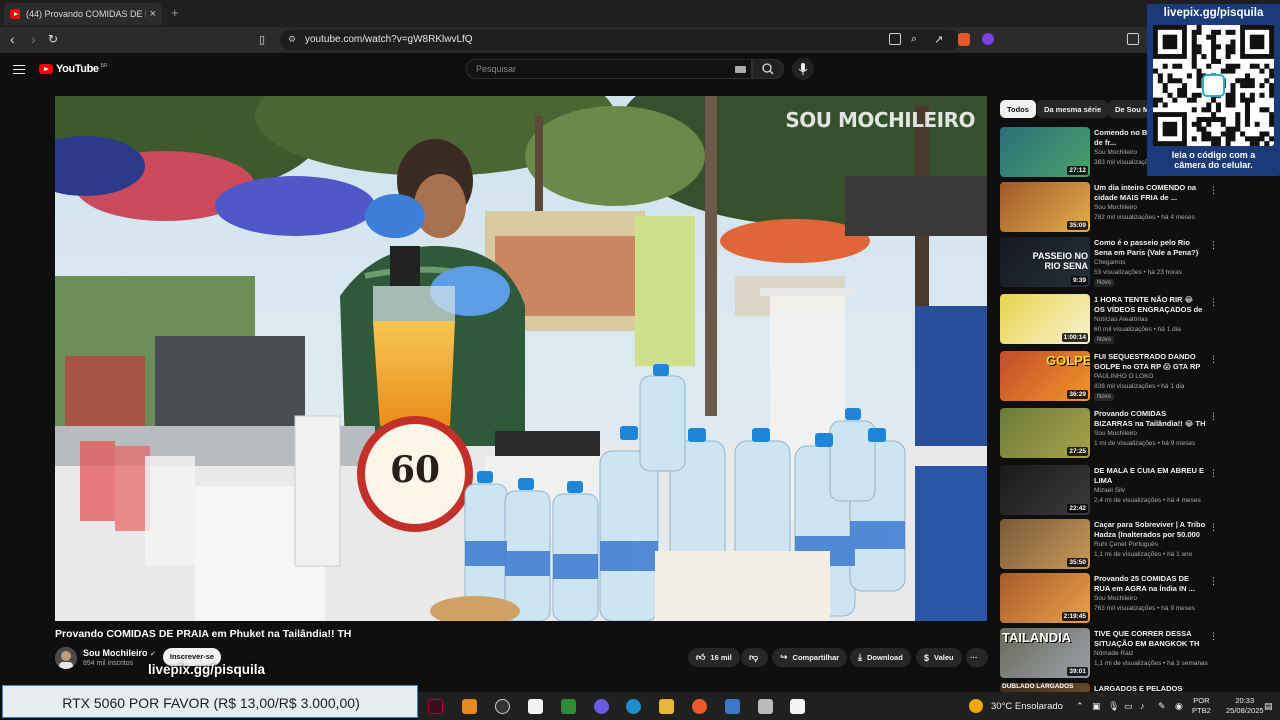 This screenshot has height=720, width=1280. What do you see at coordinates (175, 12) in the screenshot?
I see `new-tab-button: +` at bounding box center [175, 12].